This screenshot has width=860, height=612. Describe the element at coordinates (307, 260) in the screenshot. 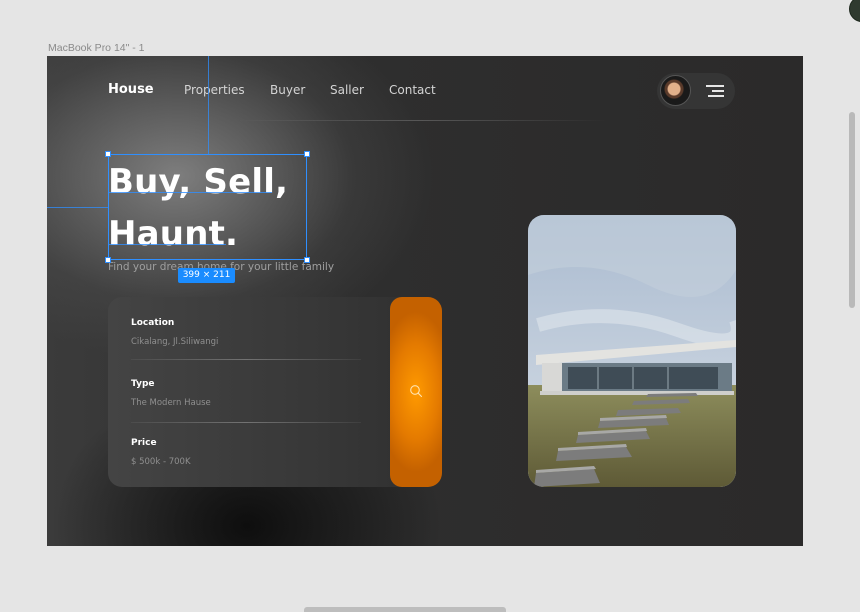

I see `resize-handle-bottom-right` at that location.